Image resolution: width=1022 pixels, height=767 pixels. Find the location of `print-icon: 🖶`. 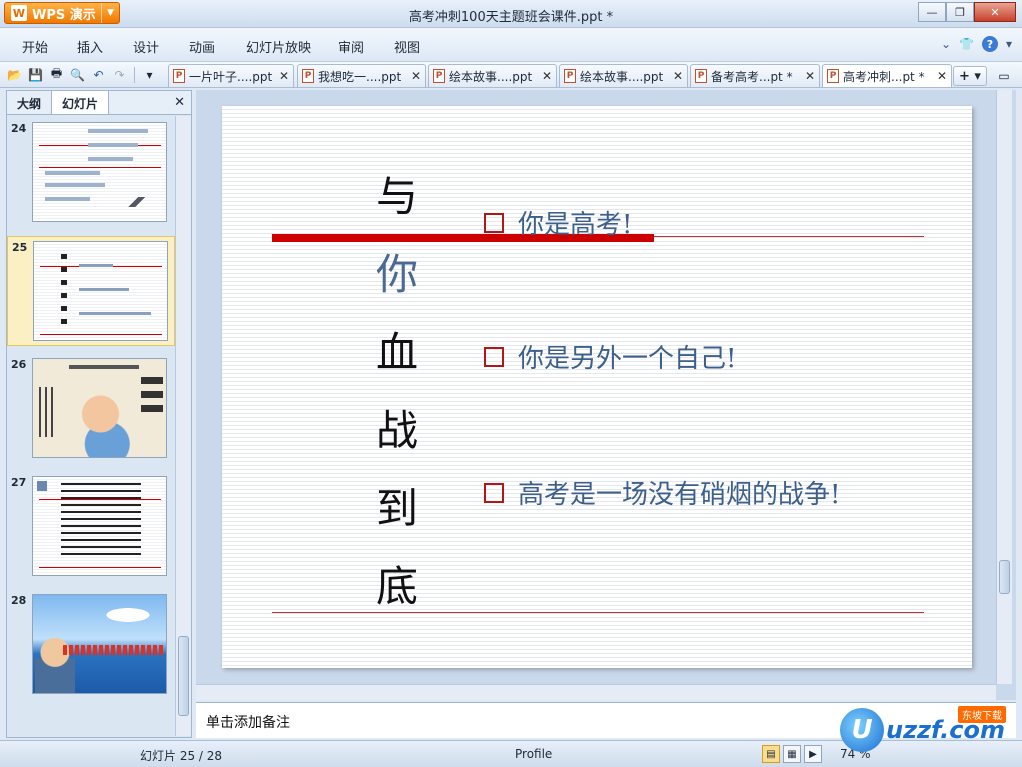

print-icon: 🖶 is located at coordinates (56, 74).